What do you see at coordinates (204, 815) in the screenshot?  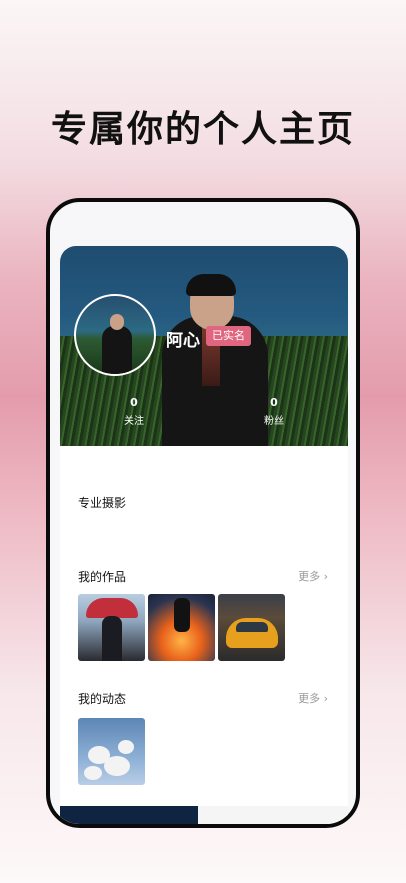 I see `next-content-peek` at bounding box center [204, 815].